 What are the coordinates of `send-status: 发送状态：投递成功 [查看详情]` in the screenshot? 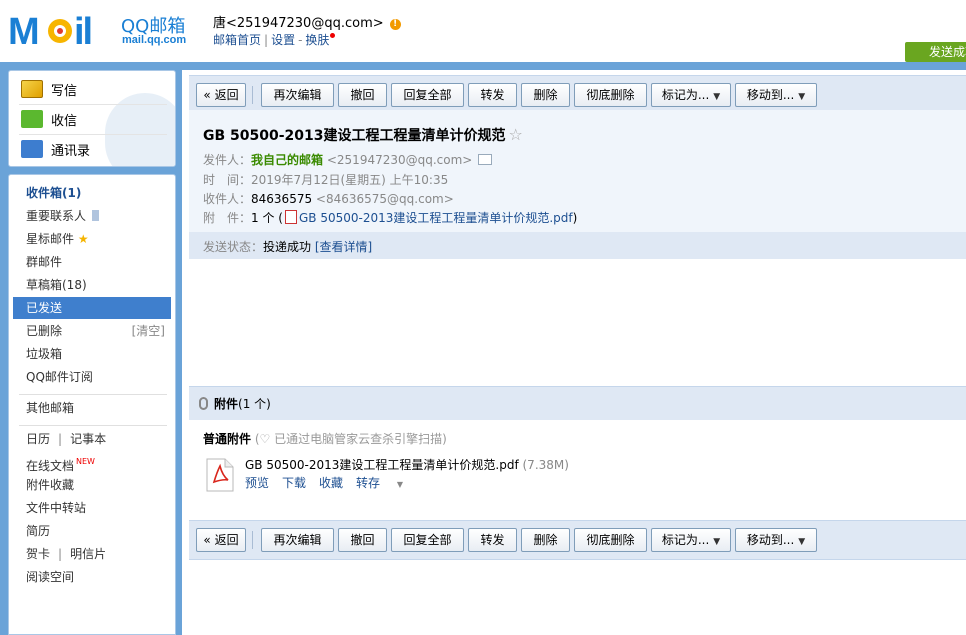 It's located at (287, 246).